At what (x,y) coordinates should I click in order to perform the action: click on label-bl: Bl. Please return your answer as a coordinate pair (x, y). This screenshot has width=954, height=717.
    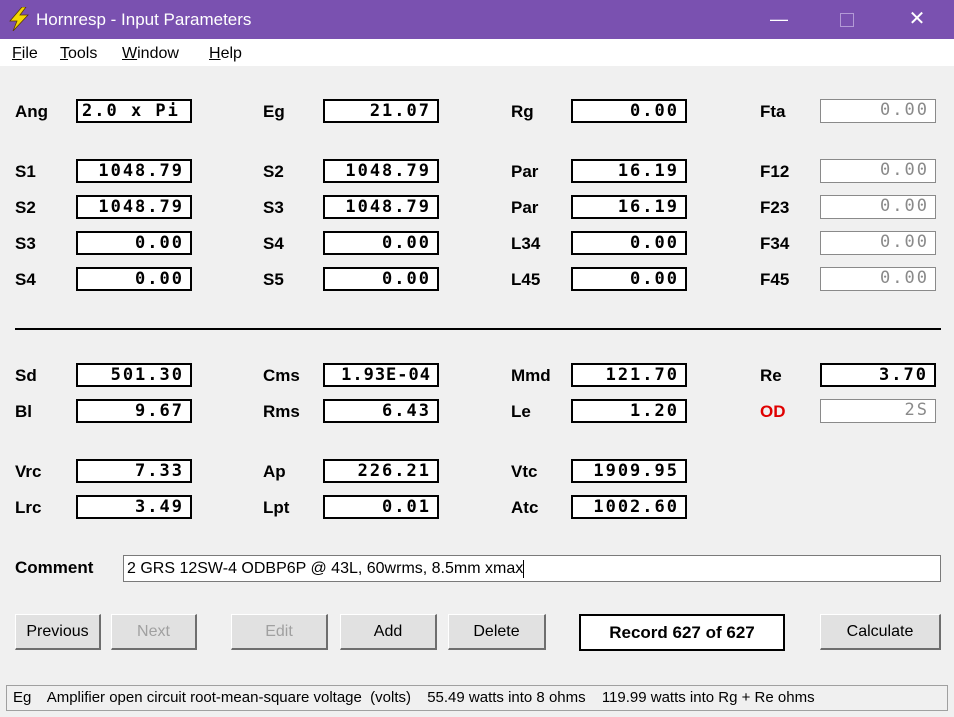
    Looking at the image, I should click on (23, 411).